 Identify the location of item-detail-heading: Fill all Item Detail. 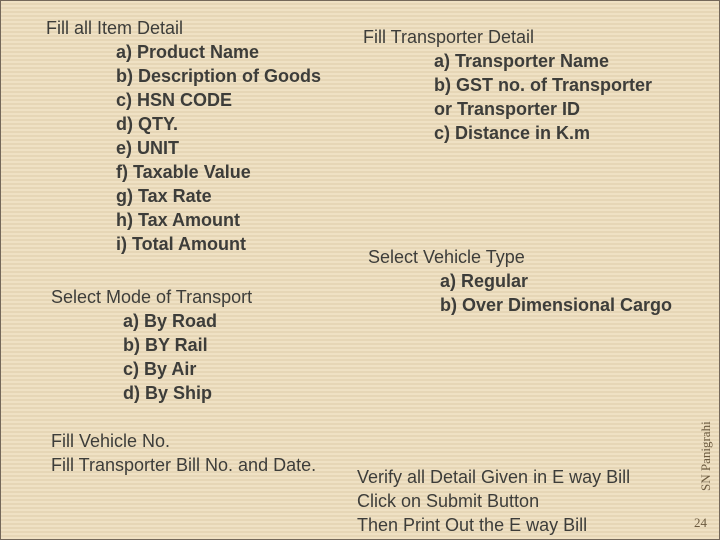
(115, 28).